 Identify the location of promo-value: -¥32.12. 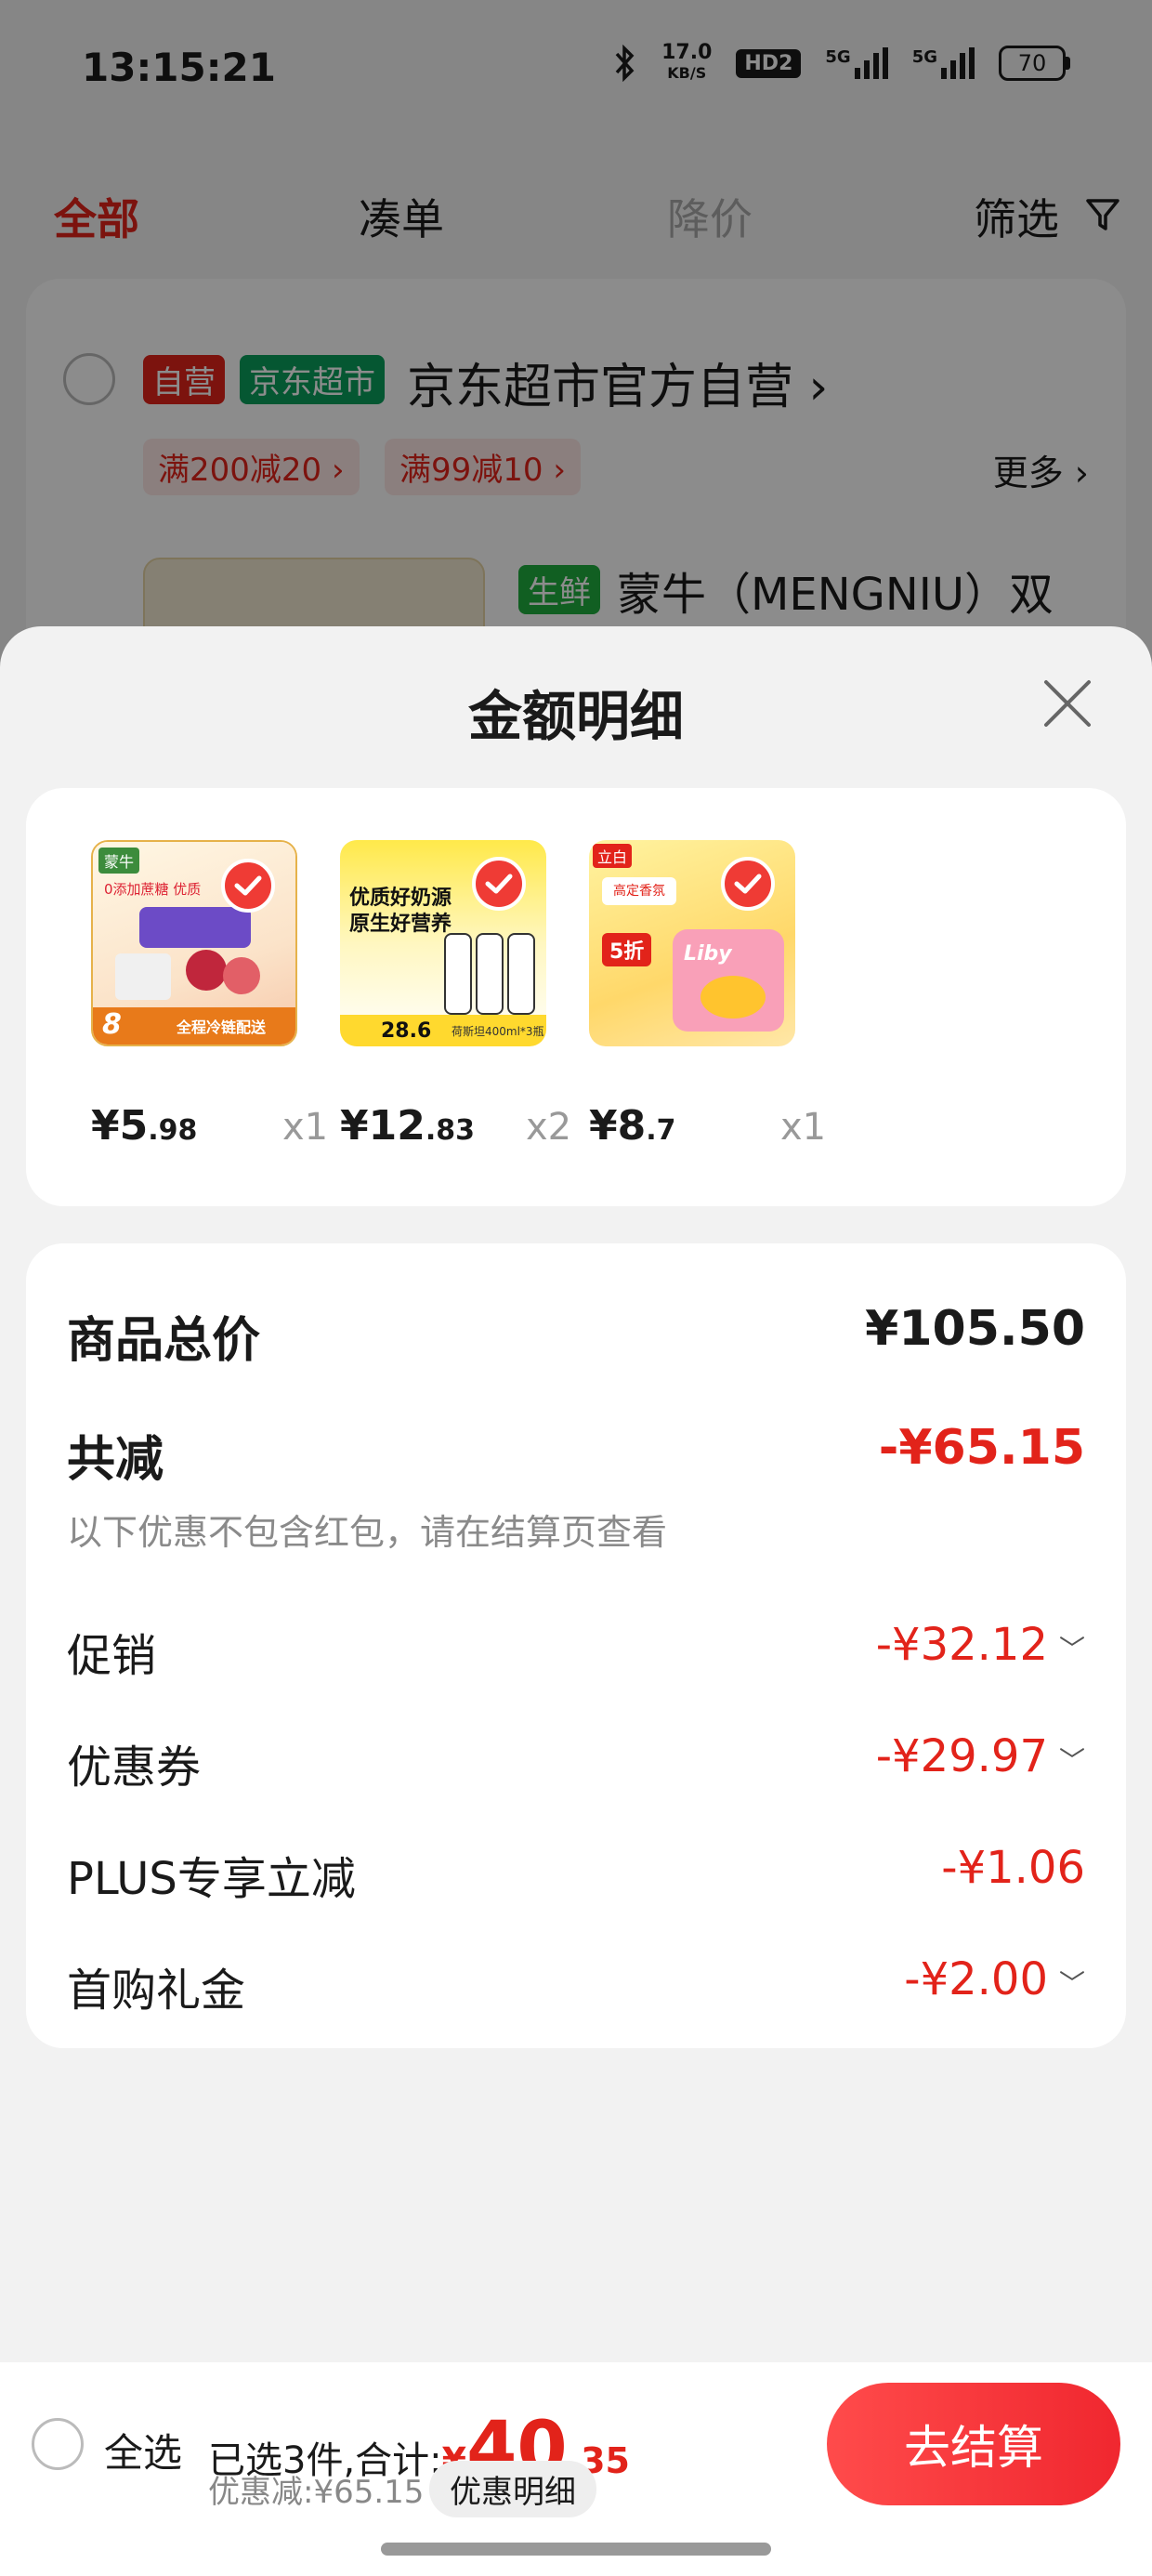
(961, 1645).